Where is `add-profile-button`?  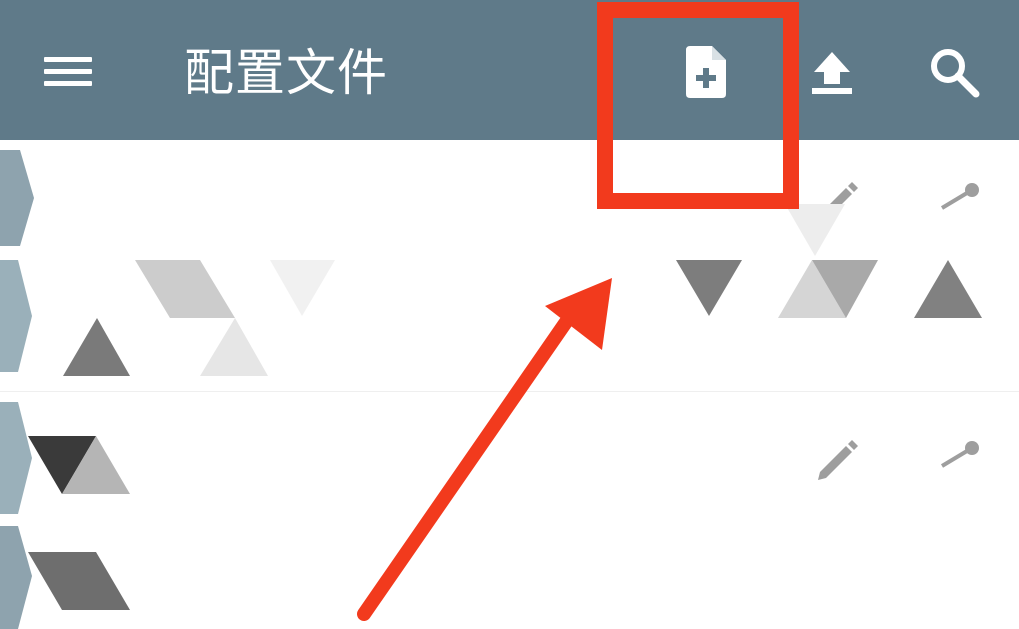 add-profile-button is located at coordinates (707, 72).